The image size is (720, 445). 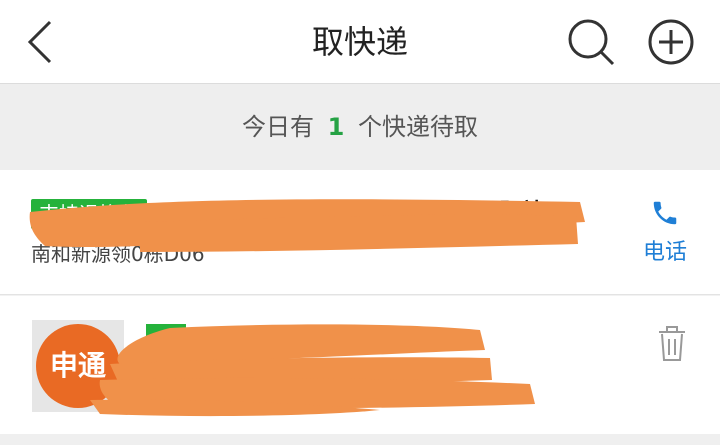 I want to click on courier-logo: 申通, so click(x=78, y=366).